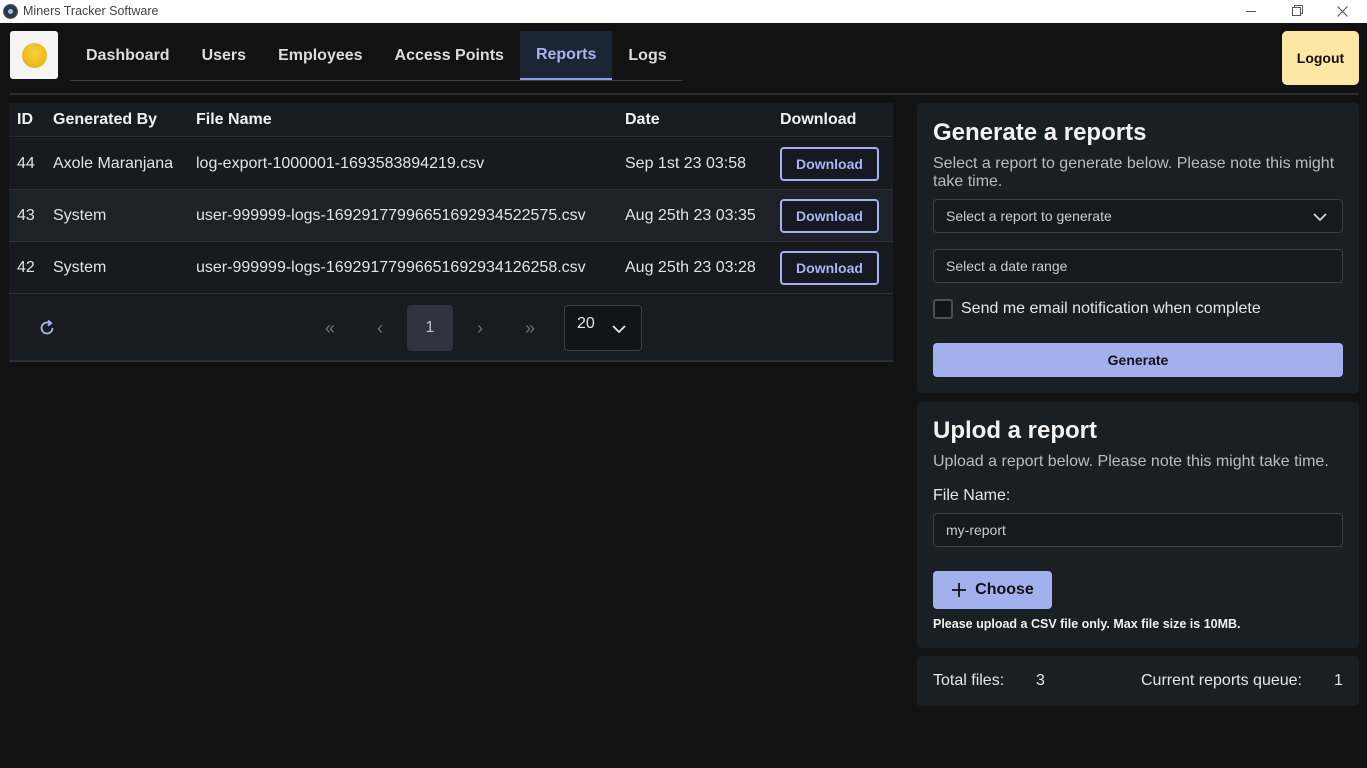 The image size is (1367, 768). I want to click on header-download: Download, so click(818, 119).